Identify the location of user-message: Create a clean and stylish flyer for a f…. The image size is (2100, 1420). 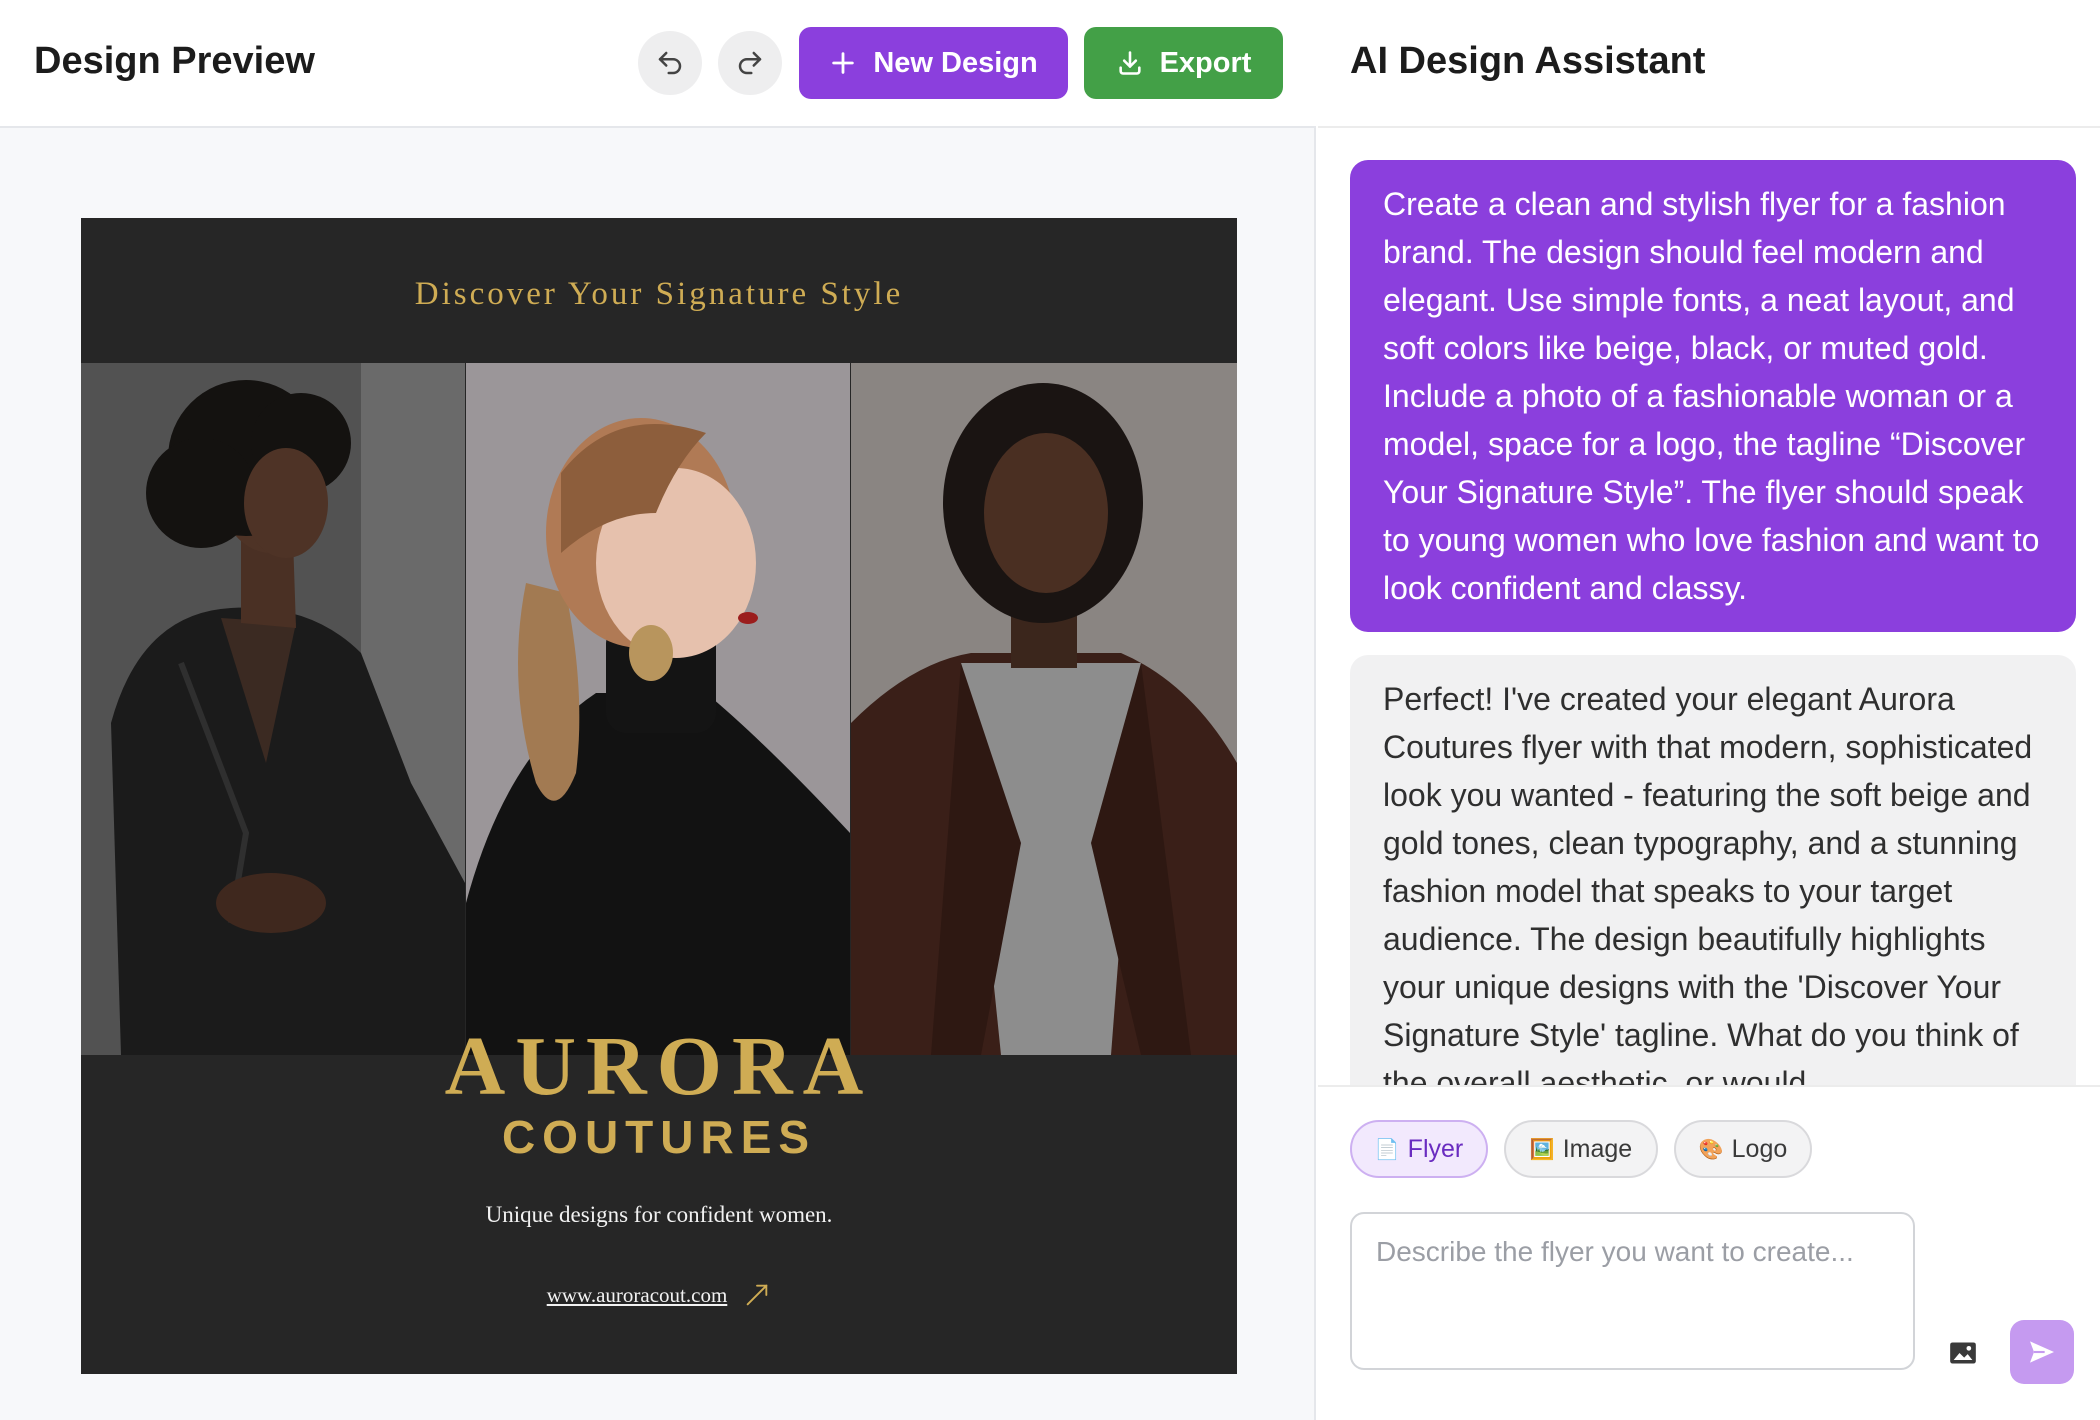
(1713, 396).